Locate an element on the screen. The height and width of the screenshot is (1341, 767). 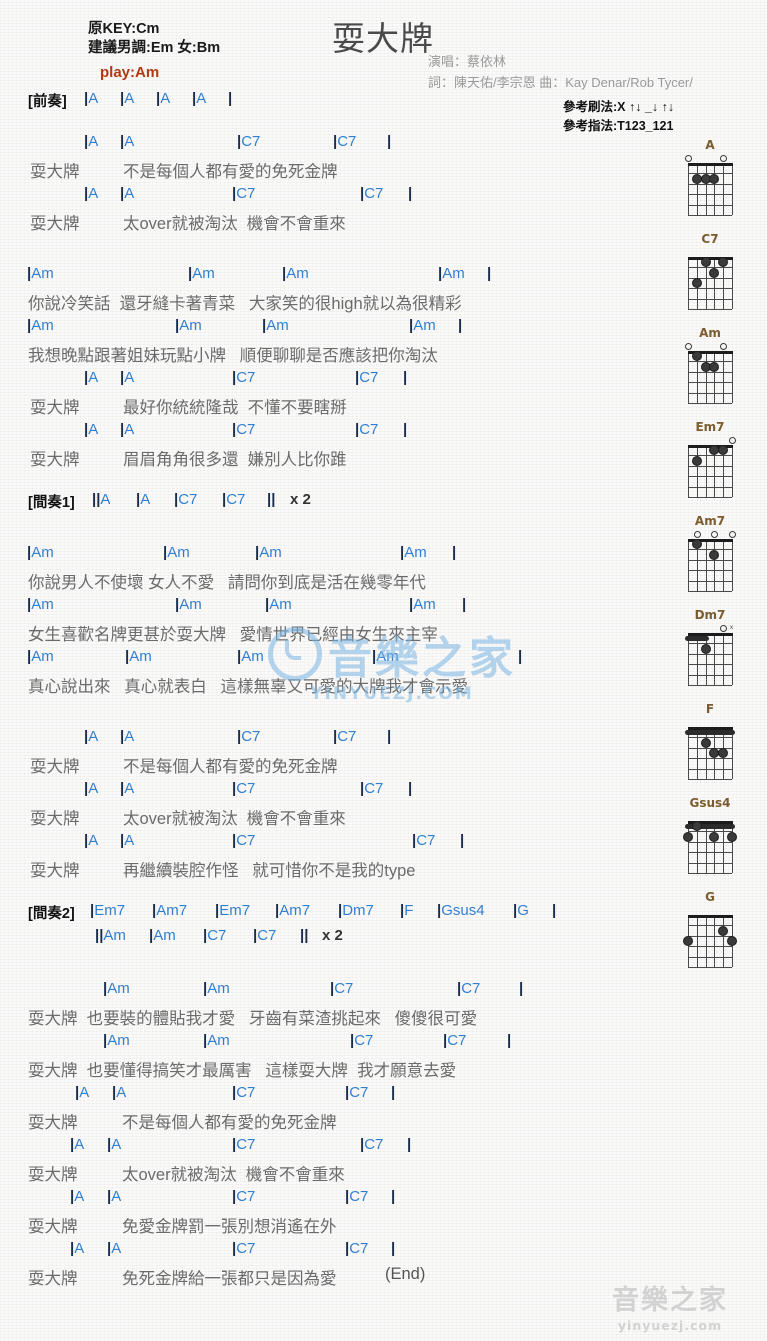
lyric-line: 真心說出來 真心就表白 這樣無辜又可愛的大牌我才會示愛 is located at coordinates (340, 686).